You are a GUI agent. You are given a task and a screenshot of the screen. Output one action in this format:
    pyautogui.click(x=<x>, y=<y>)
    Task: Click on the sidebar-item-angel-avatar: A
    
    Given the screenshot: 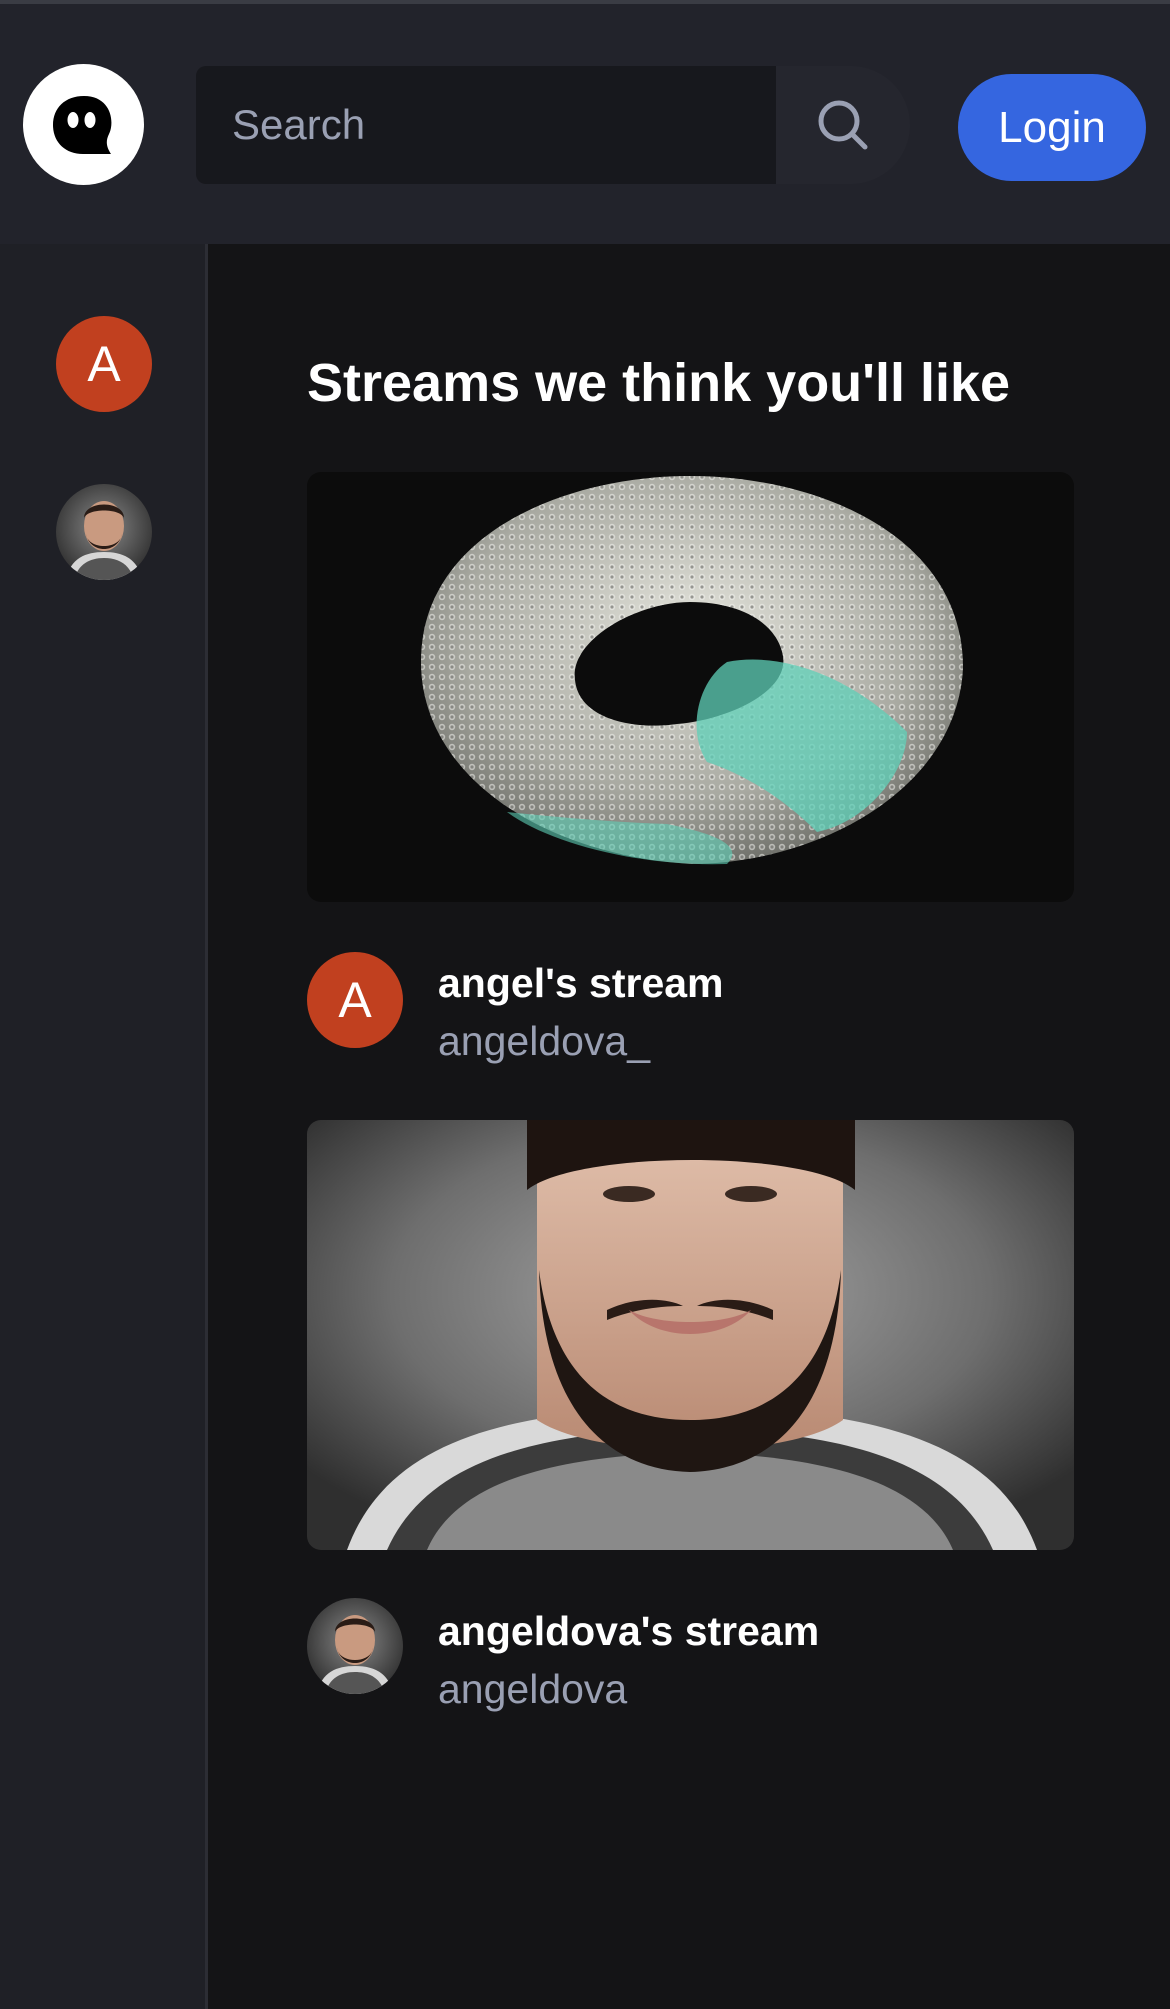 What is the action you would take?
    pyautogui.click(x=104, y=364)
    